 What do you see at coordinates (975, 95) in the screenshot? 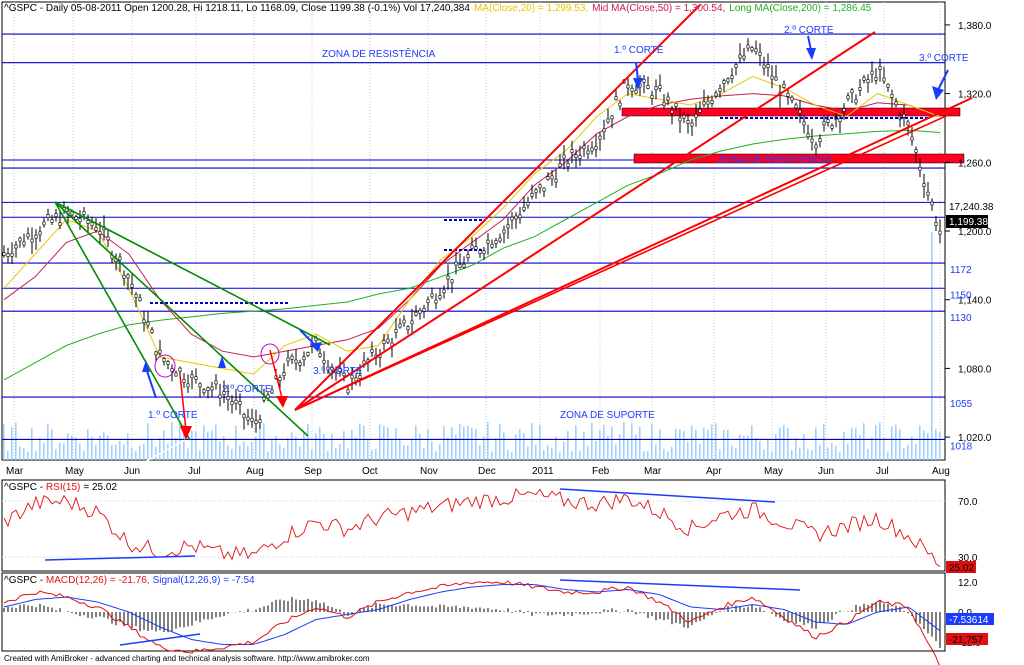
I see `y-tick-label: 1,320.0` at bounding box center [975, 95].